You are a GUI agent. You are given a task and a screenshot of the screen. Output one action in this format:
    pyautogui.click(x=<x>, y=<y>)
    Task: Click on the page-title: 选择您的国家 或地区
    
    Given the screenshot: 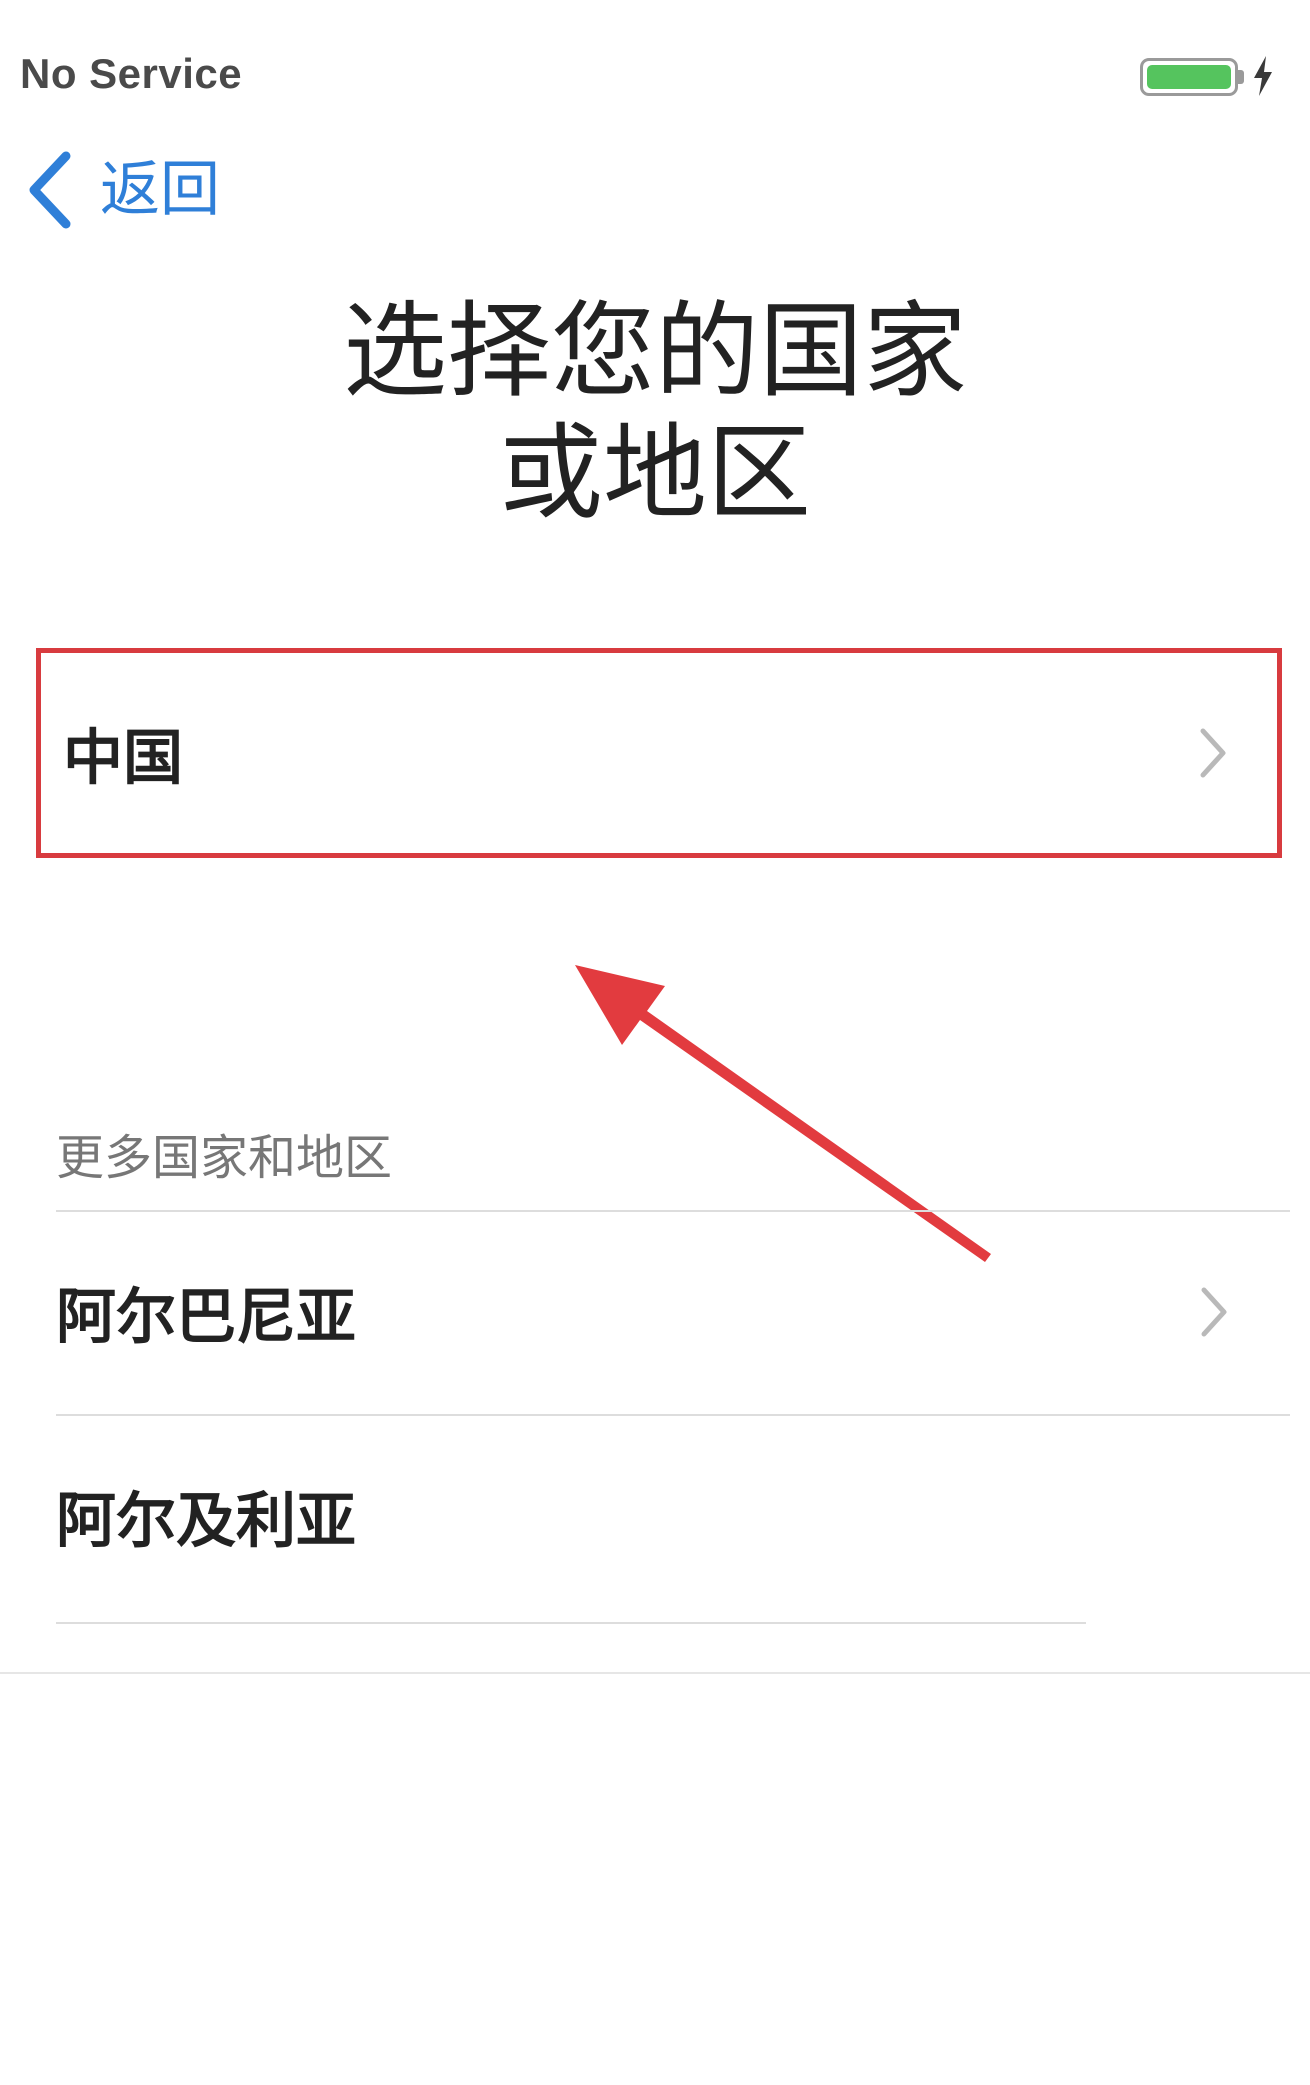 What is the action you would take?
    pyautogui.click(x=655, y=412)
    